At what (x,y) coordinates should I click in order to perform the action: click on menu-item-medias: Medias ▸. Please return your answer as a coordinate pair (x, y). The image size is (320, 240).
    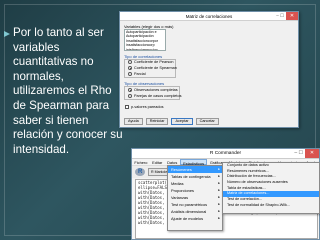
    Looking at the image, I should click on (195, 183).